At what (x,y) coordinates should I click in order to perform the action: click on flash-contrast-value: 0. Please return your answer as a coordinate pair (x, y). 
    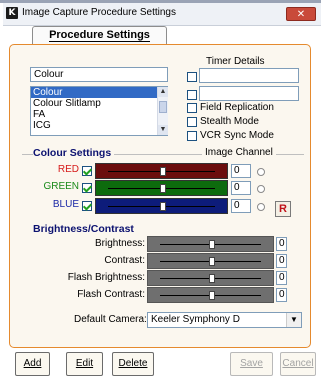
    Looking at the image, I should click on (281, 295).